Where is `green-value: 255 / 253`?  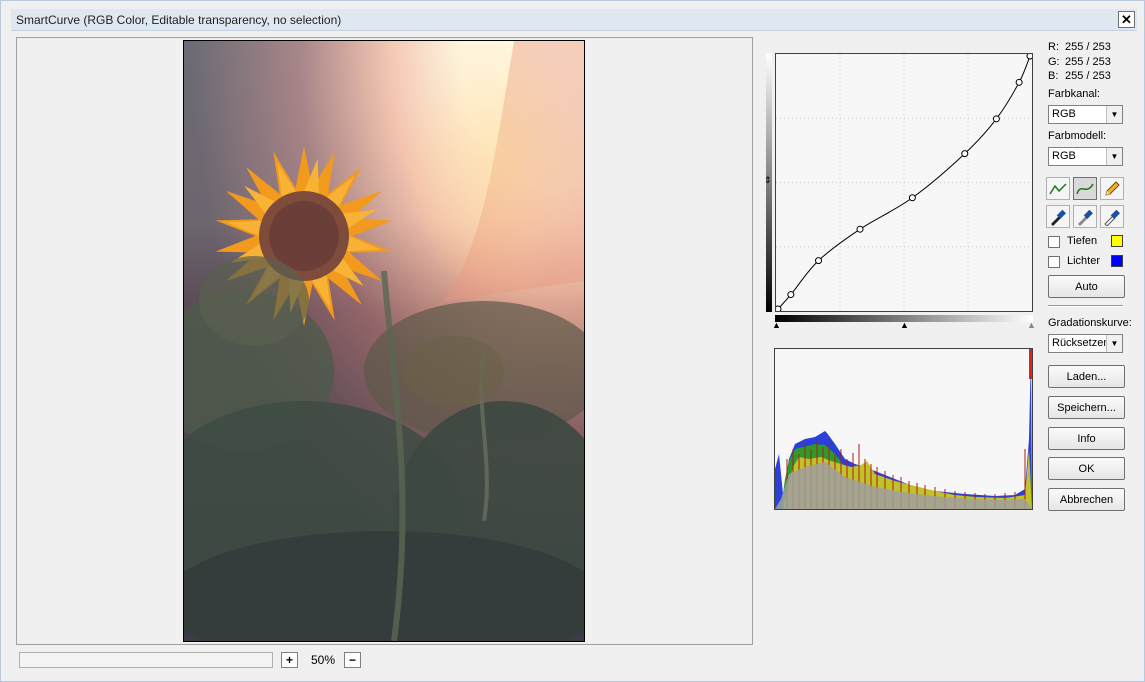 green-value: 255 / 253 is located at coordinates (1088, 61).